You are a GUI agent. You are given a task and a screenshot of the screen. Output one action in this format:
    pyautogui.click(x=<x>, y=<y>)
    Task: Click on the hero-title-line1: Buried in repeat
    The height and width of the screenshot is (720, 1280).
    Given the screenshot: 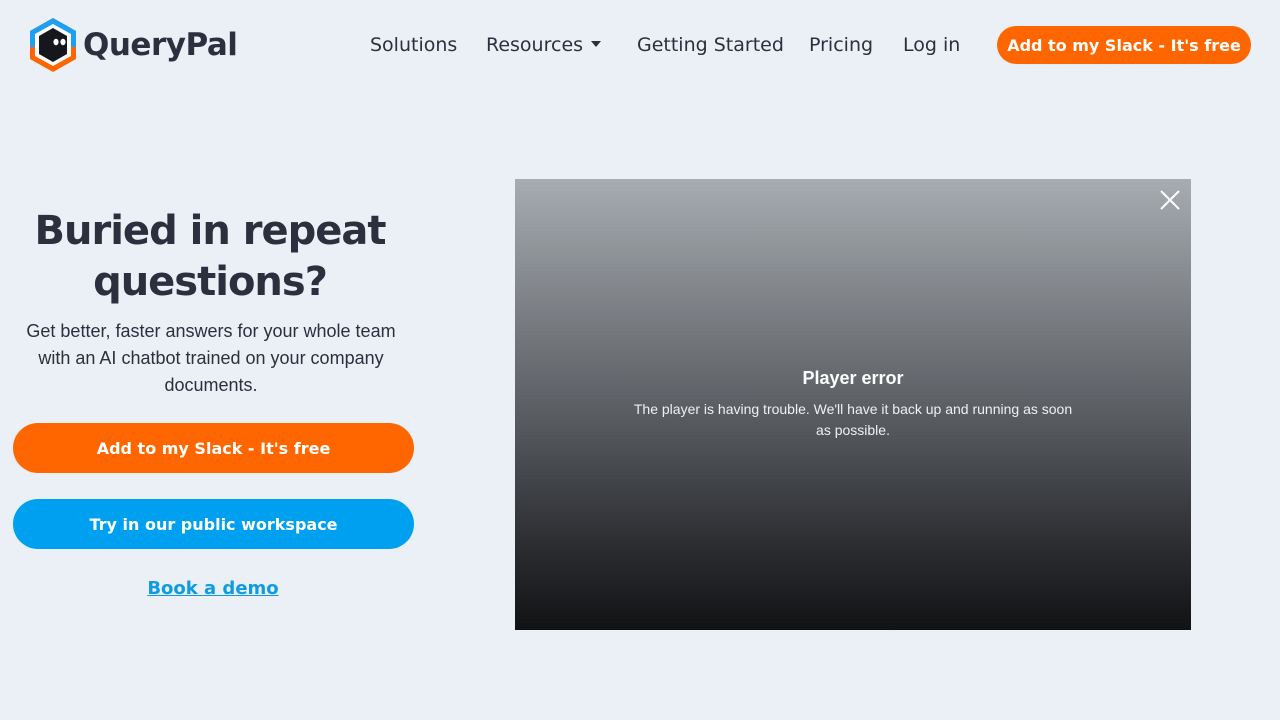 What is the action you would take?
    pyautogui.click(x=210, y=231)
    